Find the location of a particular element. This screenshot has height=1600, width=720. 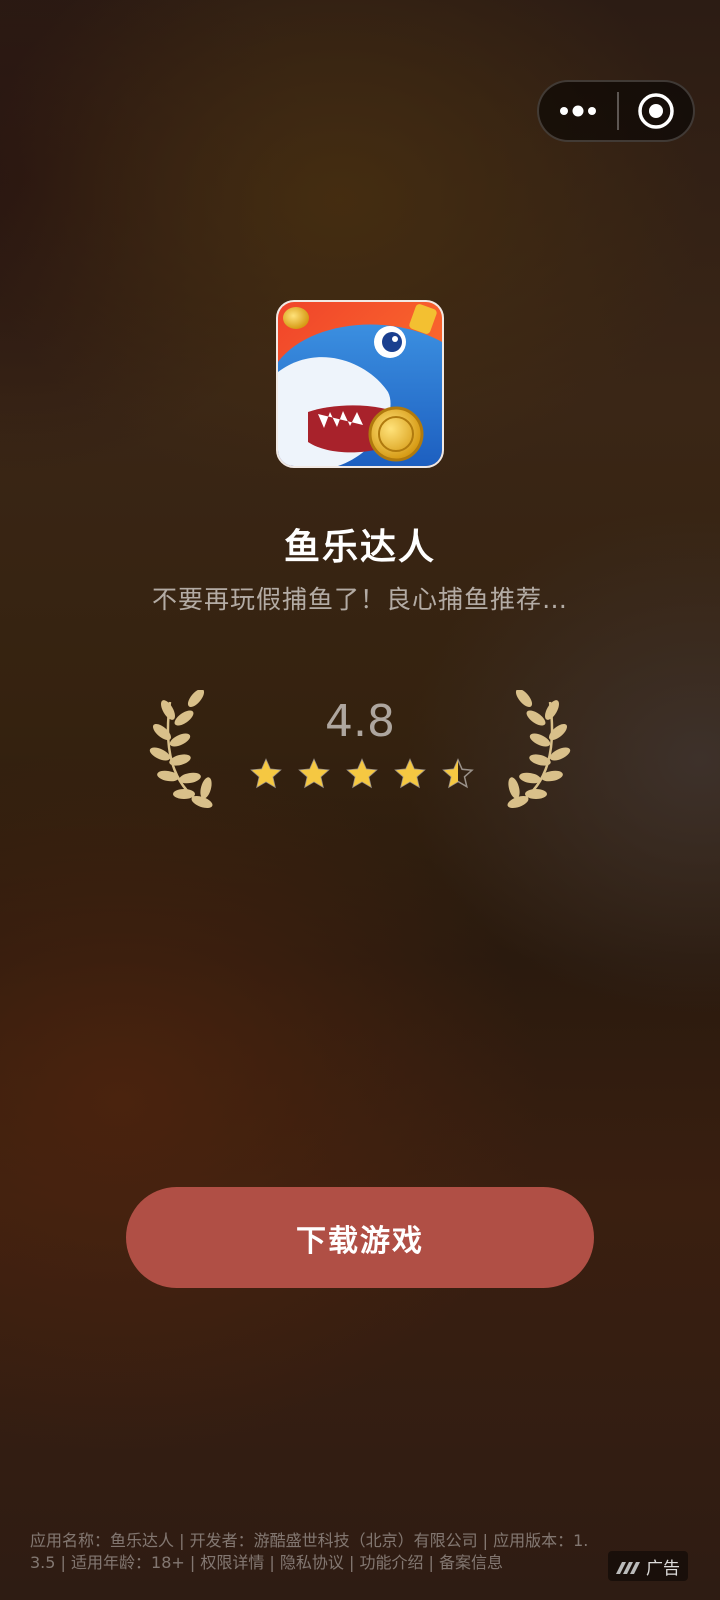

mini-program-capsule is located at coordinates (616, 111).